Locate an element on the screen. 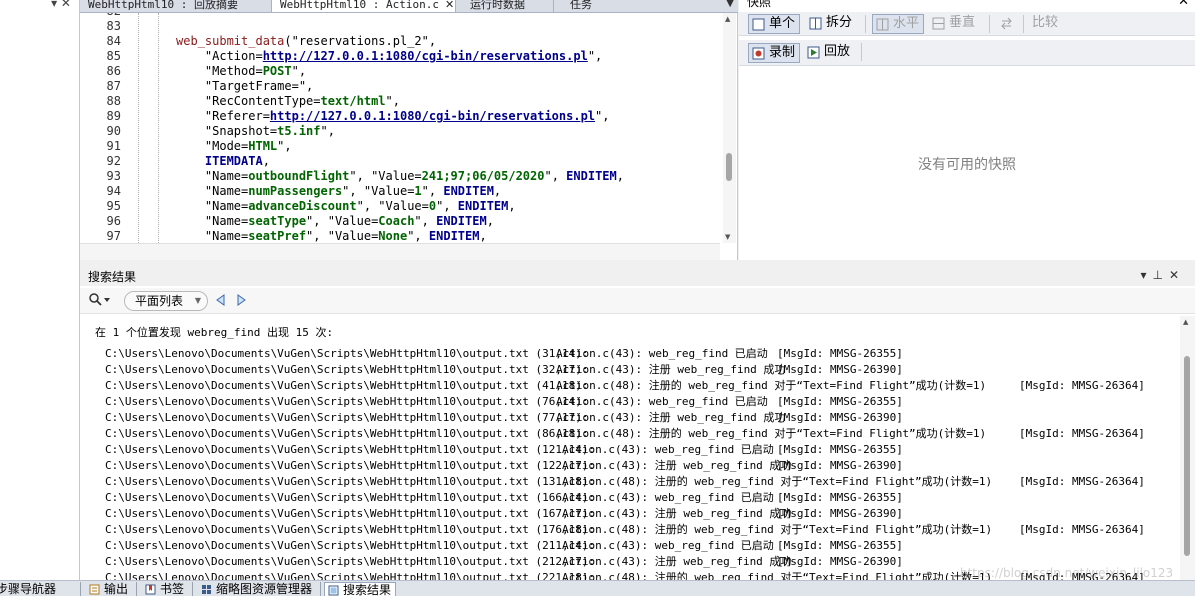  tab-label: 运行时数据 is located at coordinates (497, 5).